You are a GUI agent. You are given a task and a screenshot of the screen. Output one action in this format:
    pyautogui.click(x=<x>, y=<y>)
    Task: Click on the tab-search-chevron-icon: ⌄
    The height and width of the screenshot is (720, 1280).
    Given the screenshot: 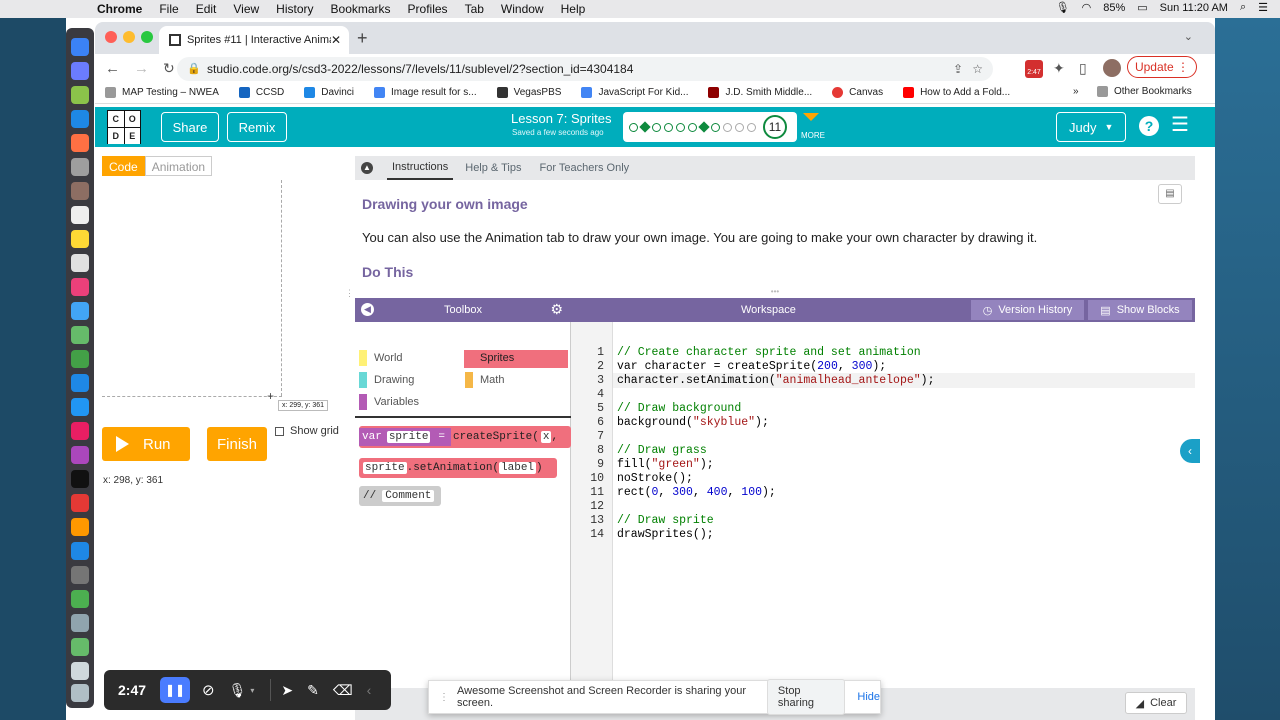 What is the action you would take?
    pyautogui.click(x=1188, y=36)
    